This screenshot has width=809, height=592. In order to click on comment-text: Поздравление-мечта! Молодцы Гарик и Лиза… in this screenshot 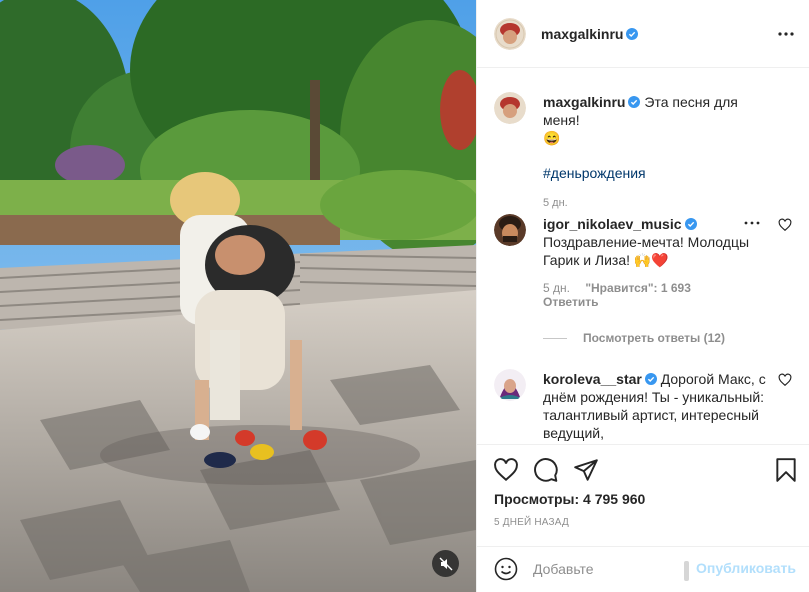, I will do `click(646, 251)`.